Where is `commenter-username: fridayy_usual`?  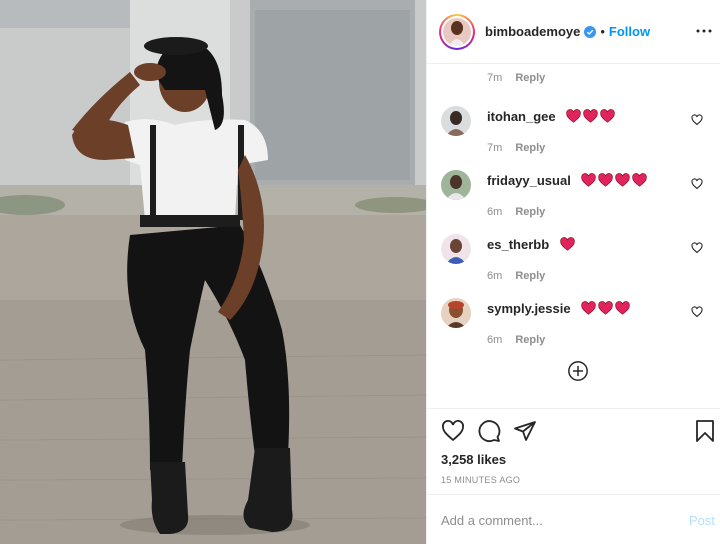
commenter-username: fridayy_usual is located at coordinates (529, 180).